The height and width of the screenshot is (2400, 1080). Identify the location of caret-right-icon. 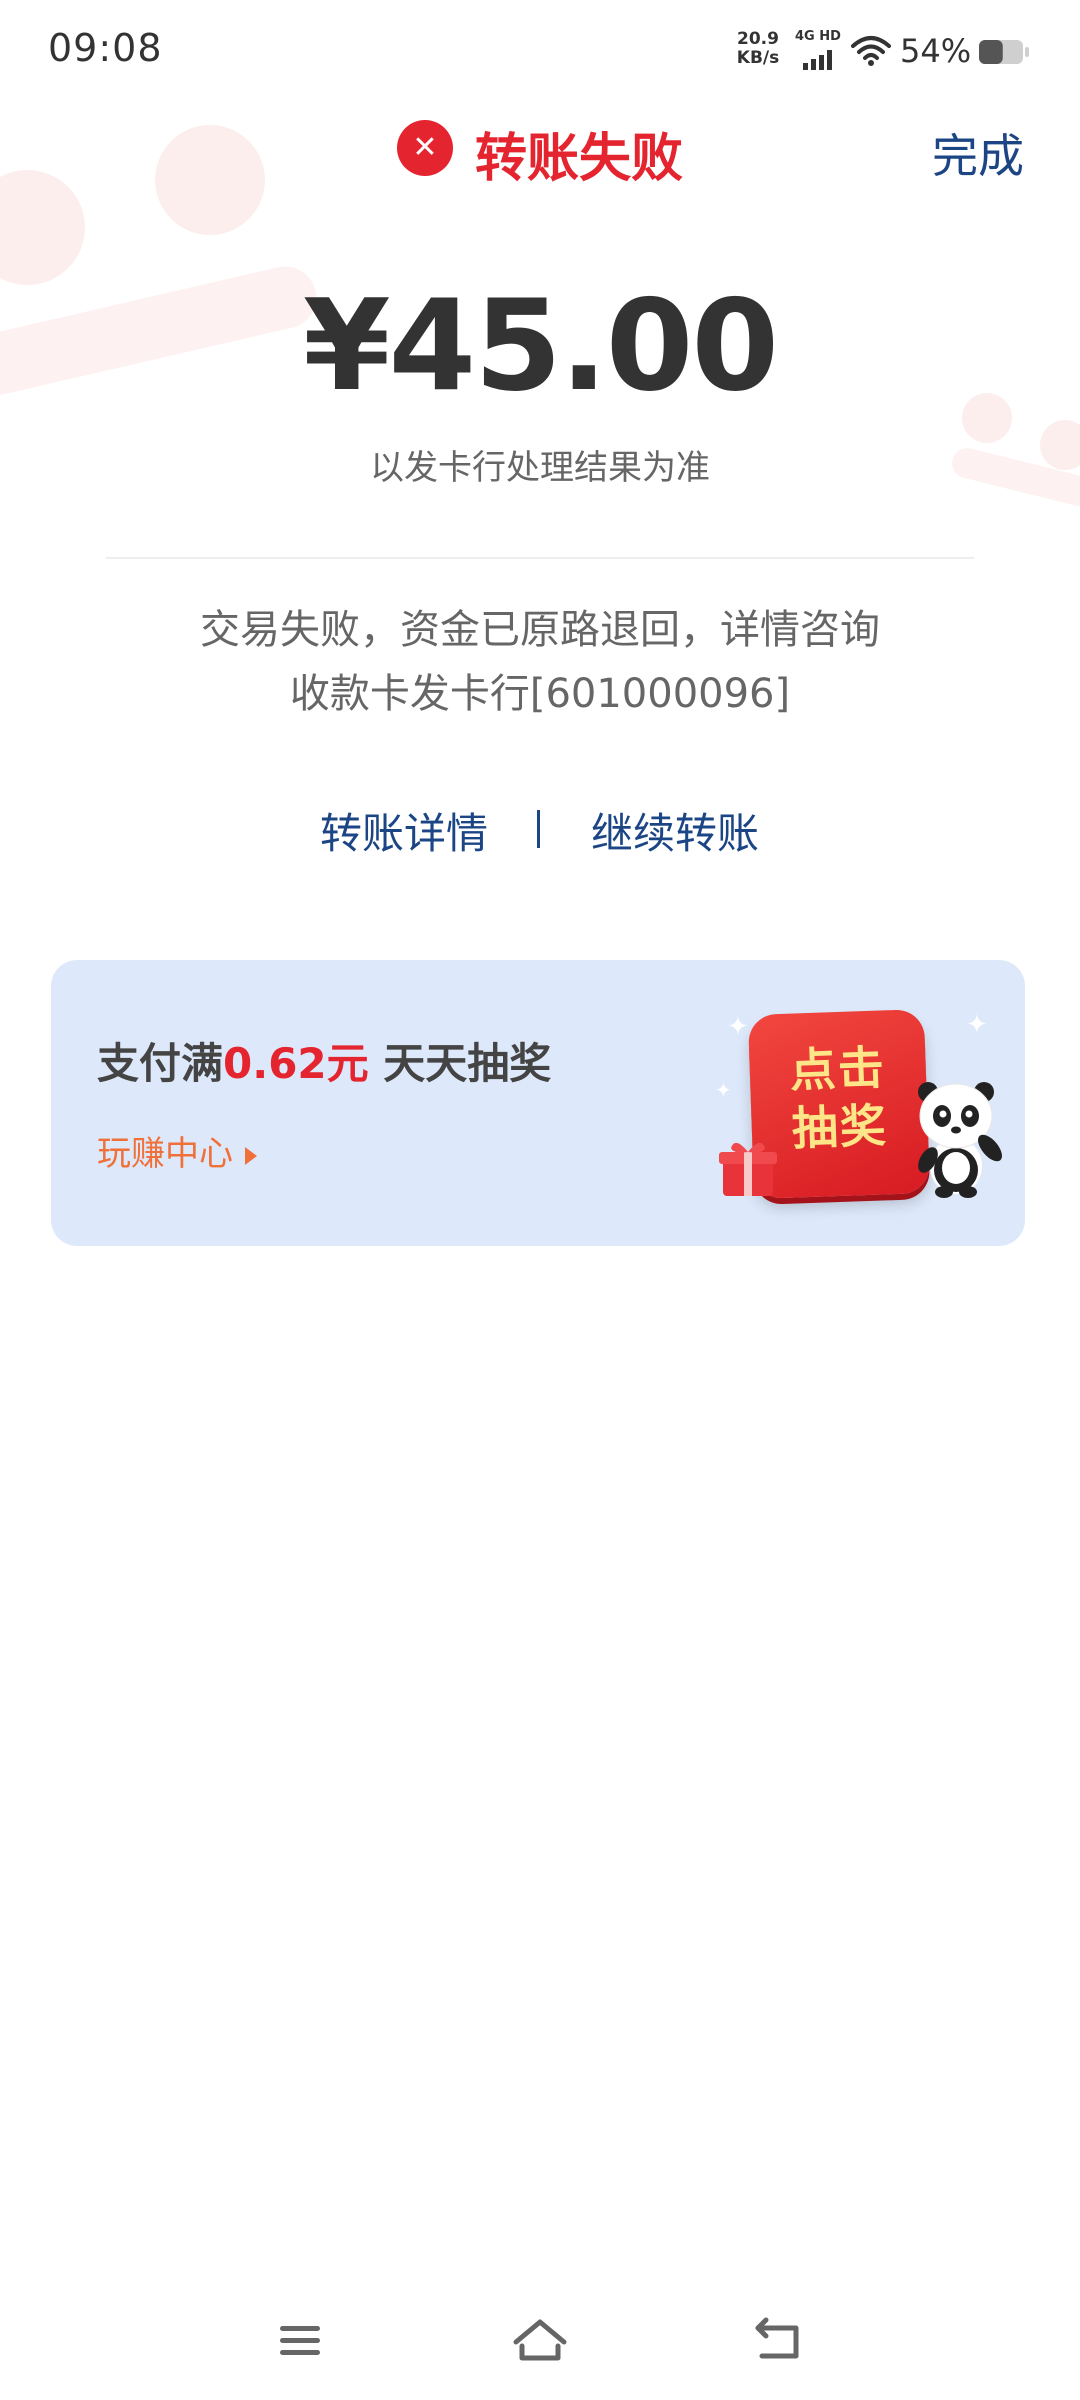
(251, 1155).